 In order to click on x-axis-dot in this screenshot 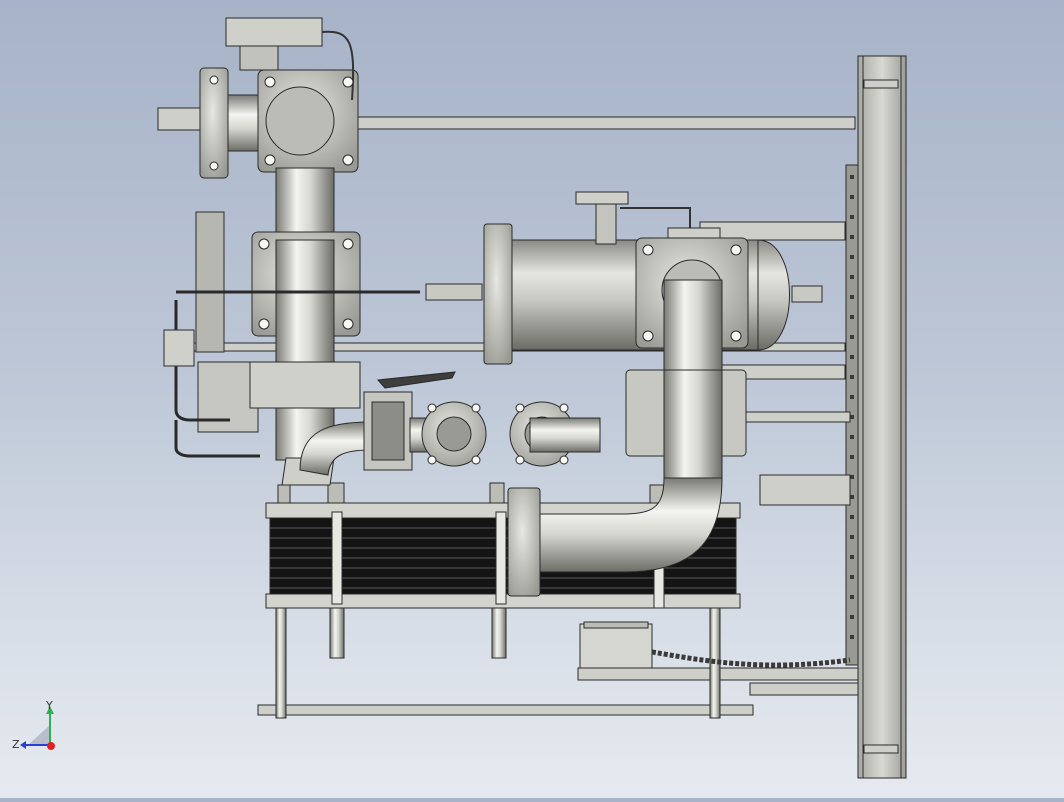, I will do `click(51, 746)`.